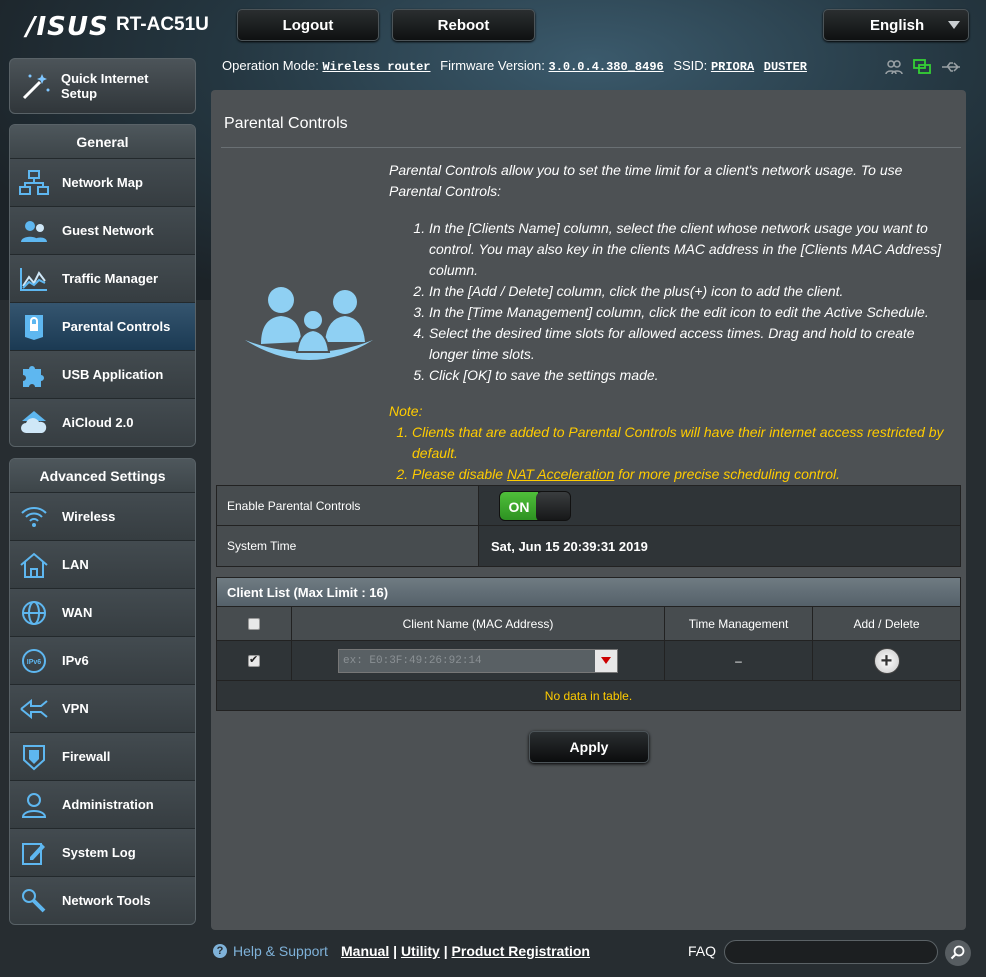  I want to click on row-checkbox-cell, so click(254, 660).